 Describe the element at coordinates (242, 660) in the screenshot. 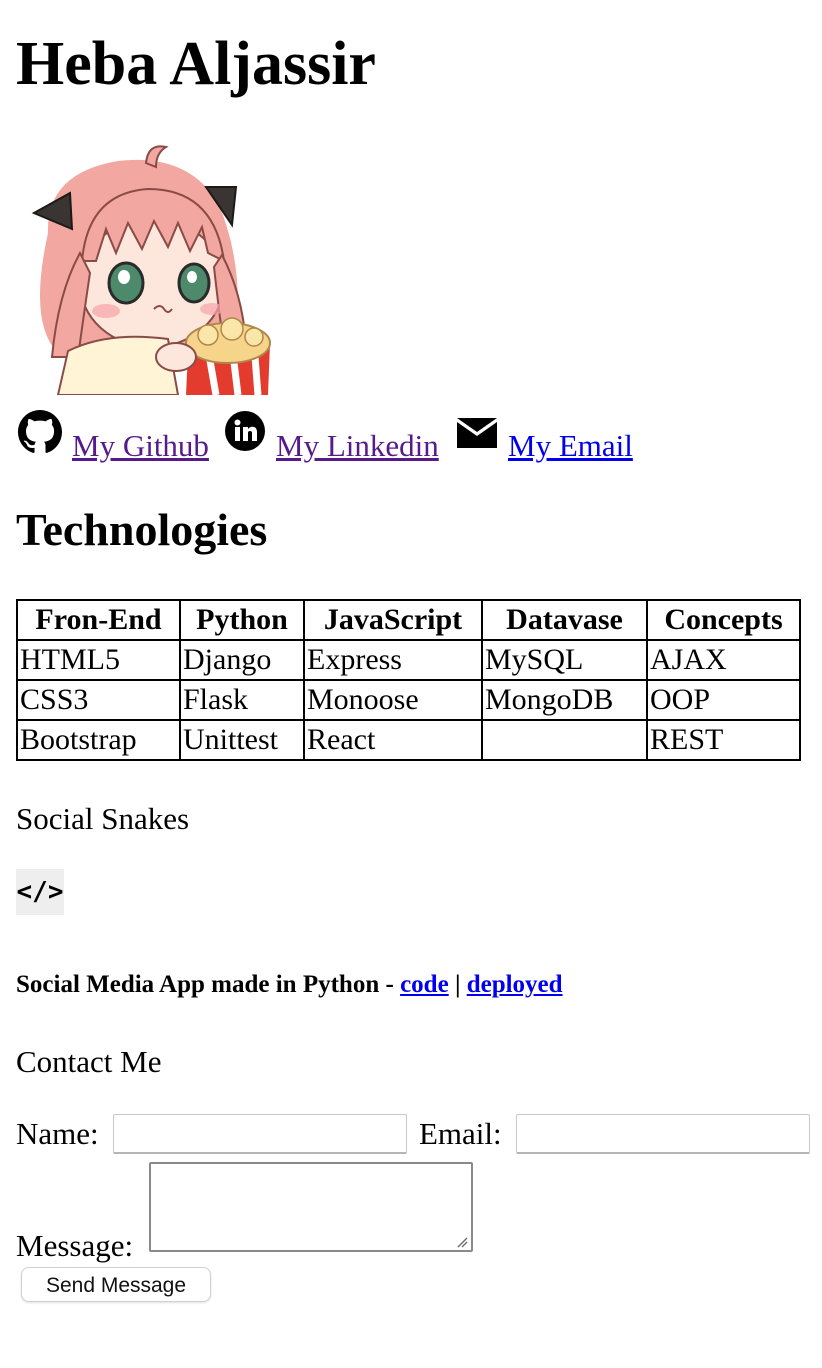

I see `table-cell: Django` at that location.